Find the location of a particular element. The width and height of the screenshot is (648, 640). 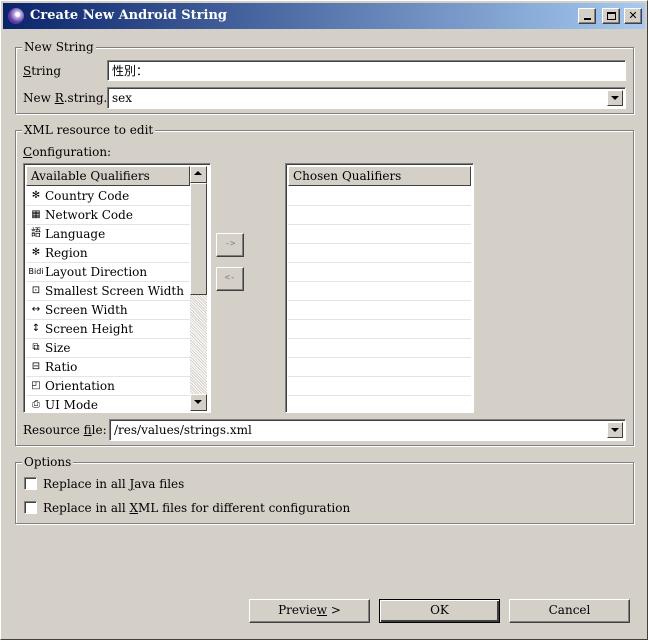

qualifier-label: Network Code is located at coordinates (89, 215).